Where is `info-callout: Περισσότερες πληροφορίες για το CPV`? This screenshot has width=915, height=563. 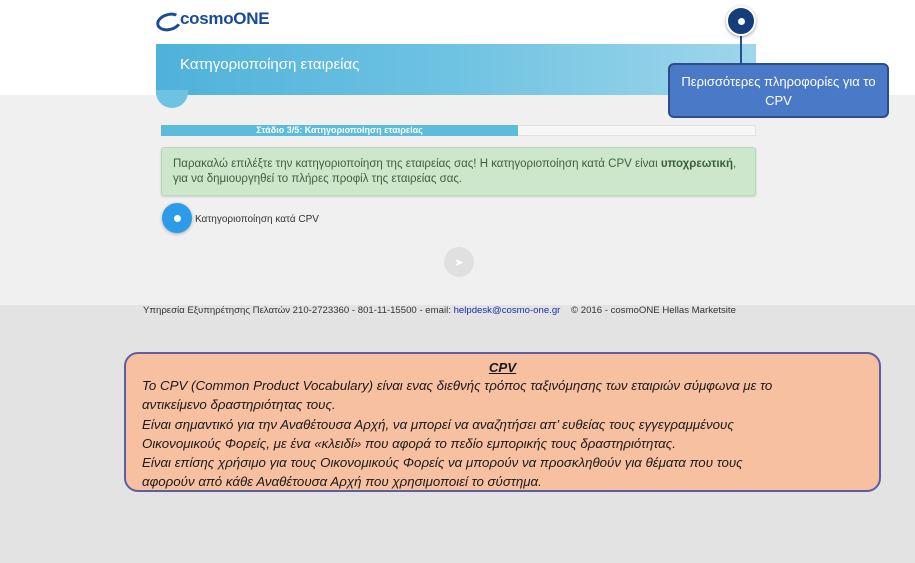 info-callout: Περισσότερες πληροφορίες για το CPV is located at coordinates (778, 90).